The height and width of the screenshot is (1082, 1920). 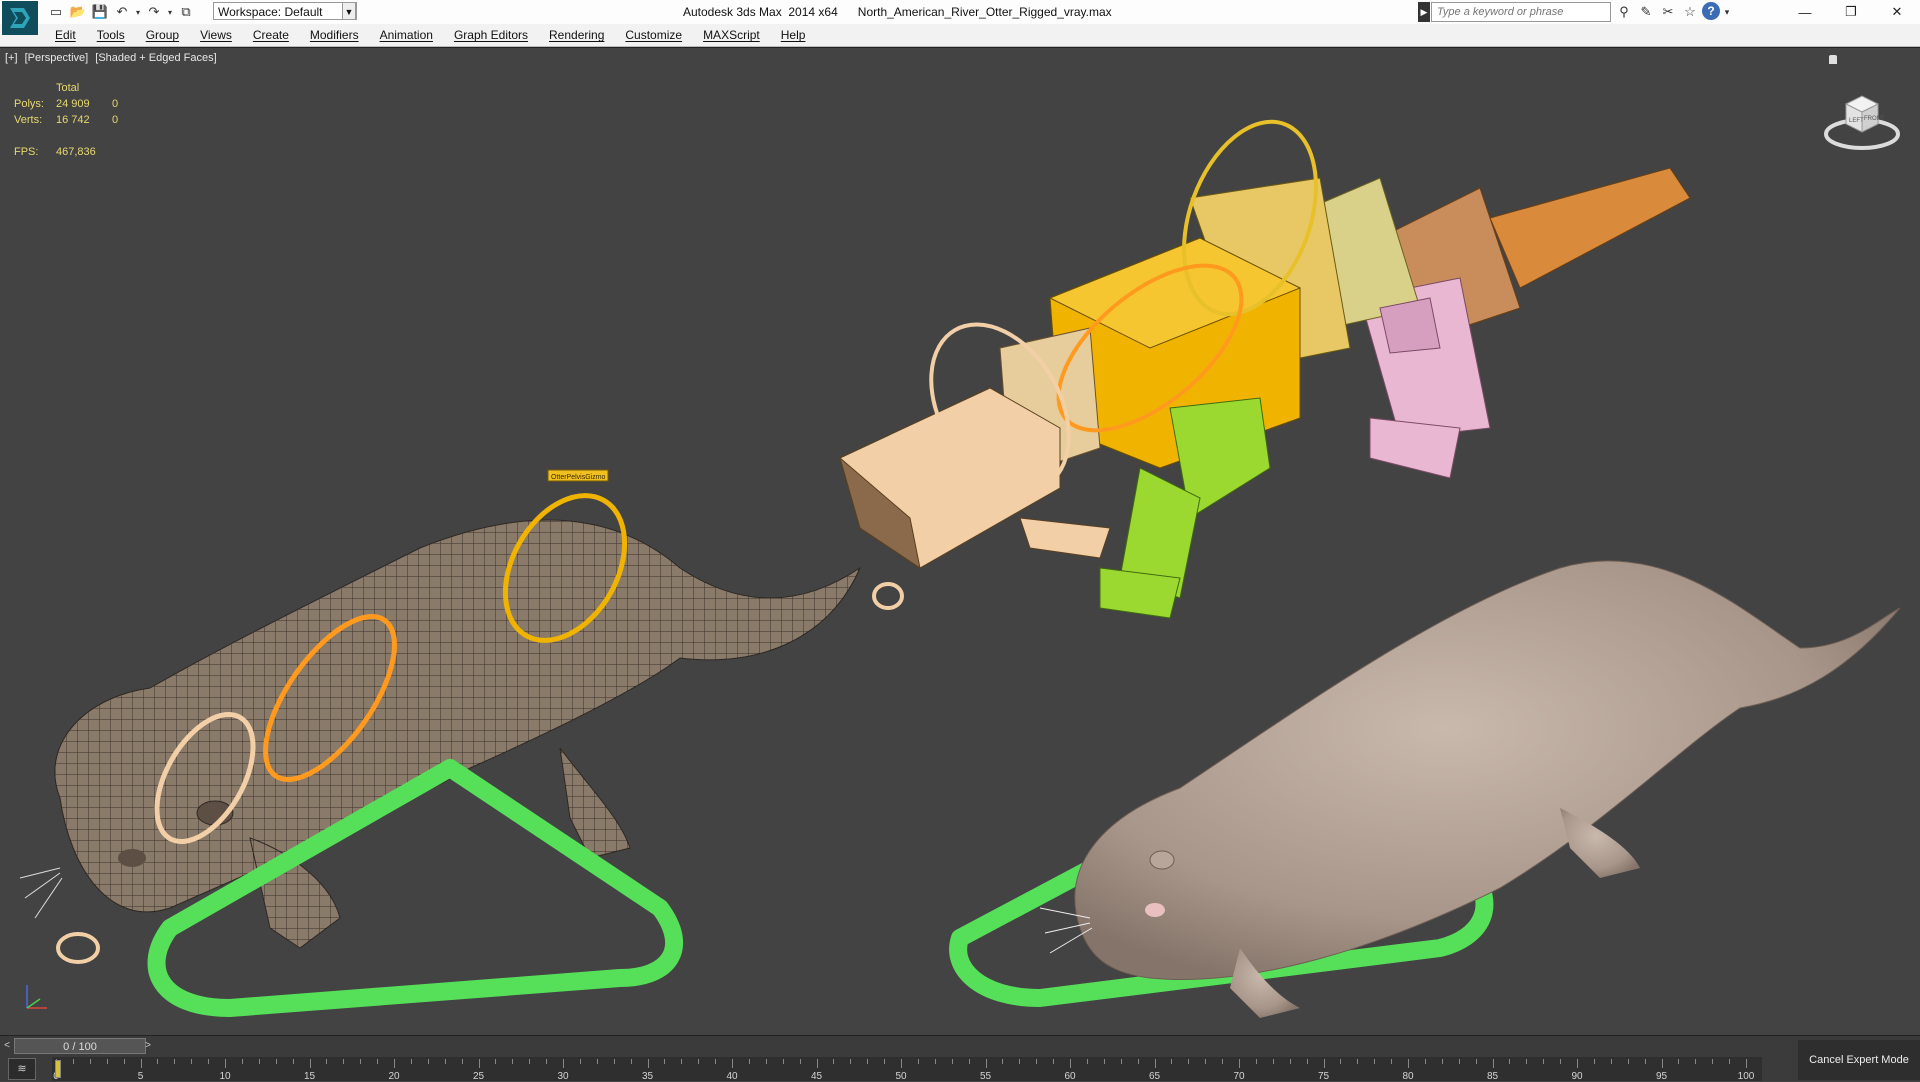 What do you see at coordinates (78, 12) in the screenshot?
I see `open-file-icon: 📂` at bounding box center [78, 12].